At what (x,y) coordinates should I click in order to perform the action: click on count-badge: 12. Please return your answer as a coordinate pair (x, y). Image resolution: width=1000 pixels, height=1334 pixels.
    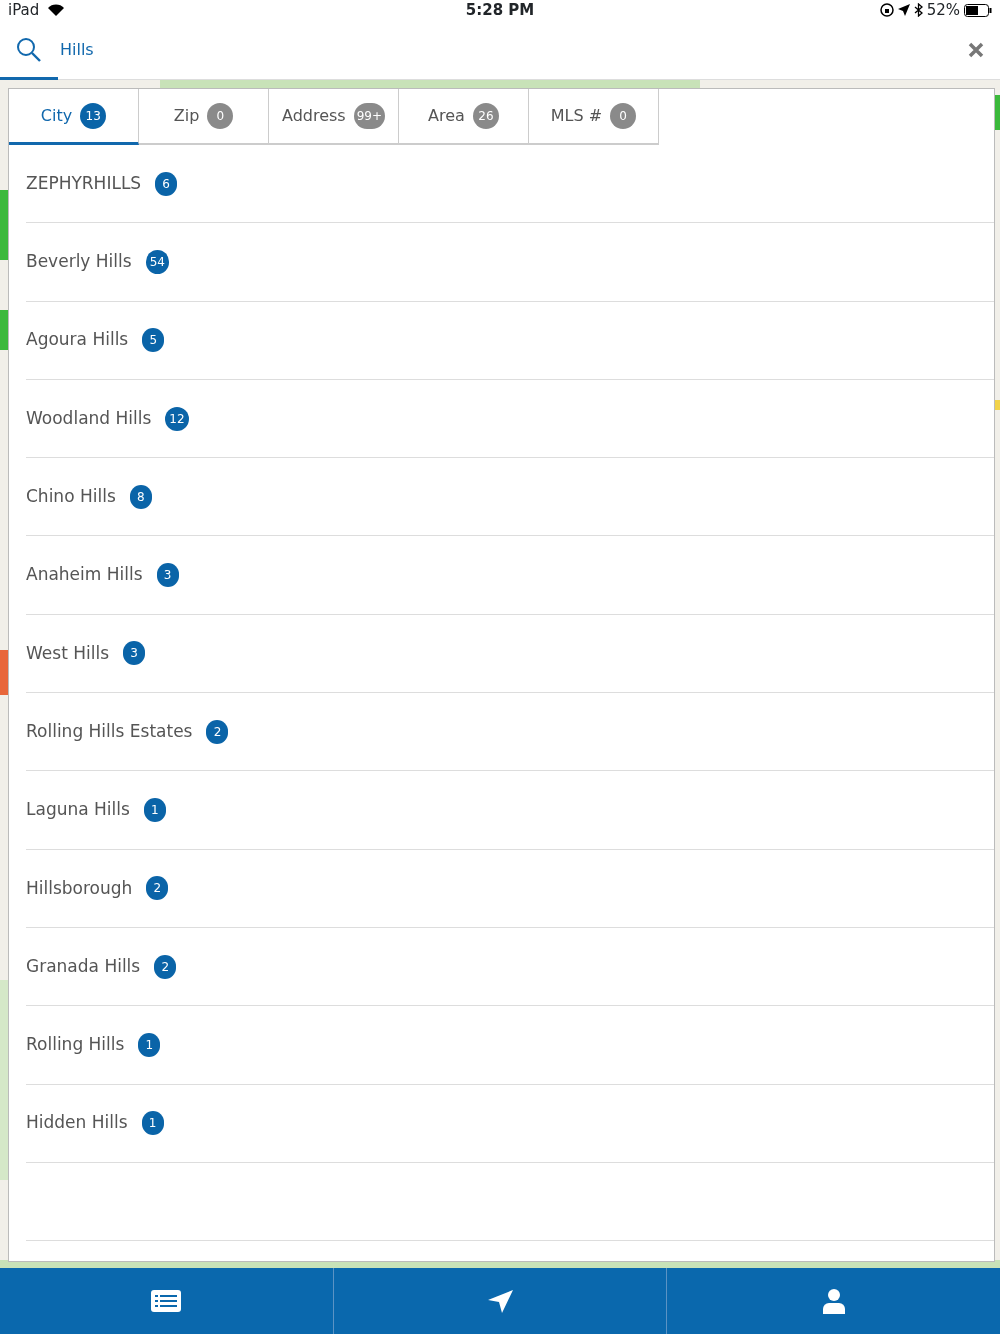
    Looking at the image, I should click on (177, 418).